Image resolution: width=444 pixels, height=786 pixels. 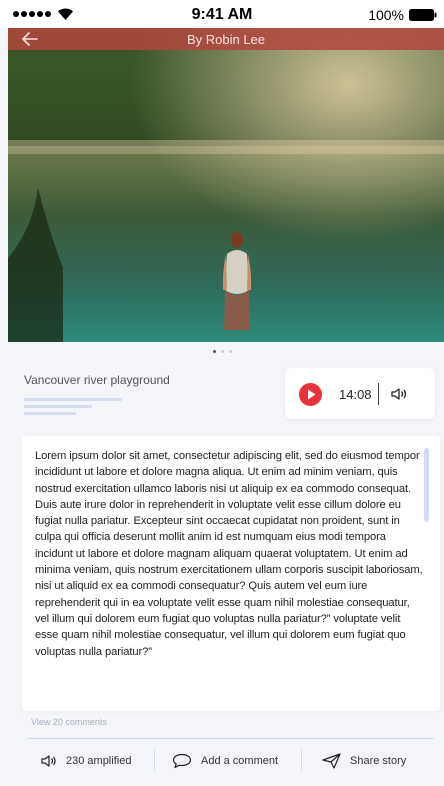 What do you see at coordinates (399, 394) in the screenshot?
I see `volume-icon` at bounding box center [399, 394].